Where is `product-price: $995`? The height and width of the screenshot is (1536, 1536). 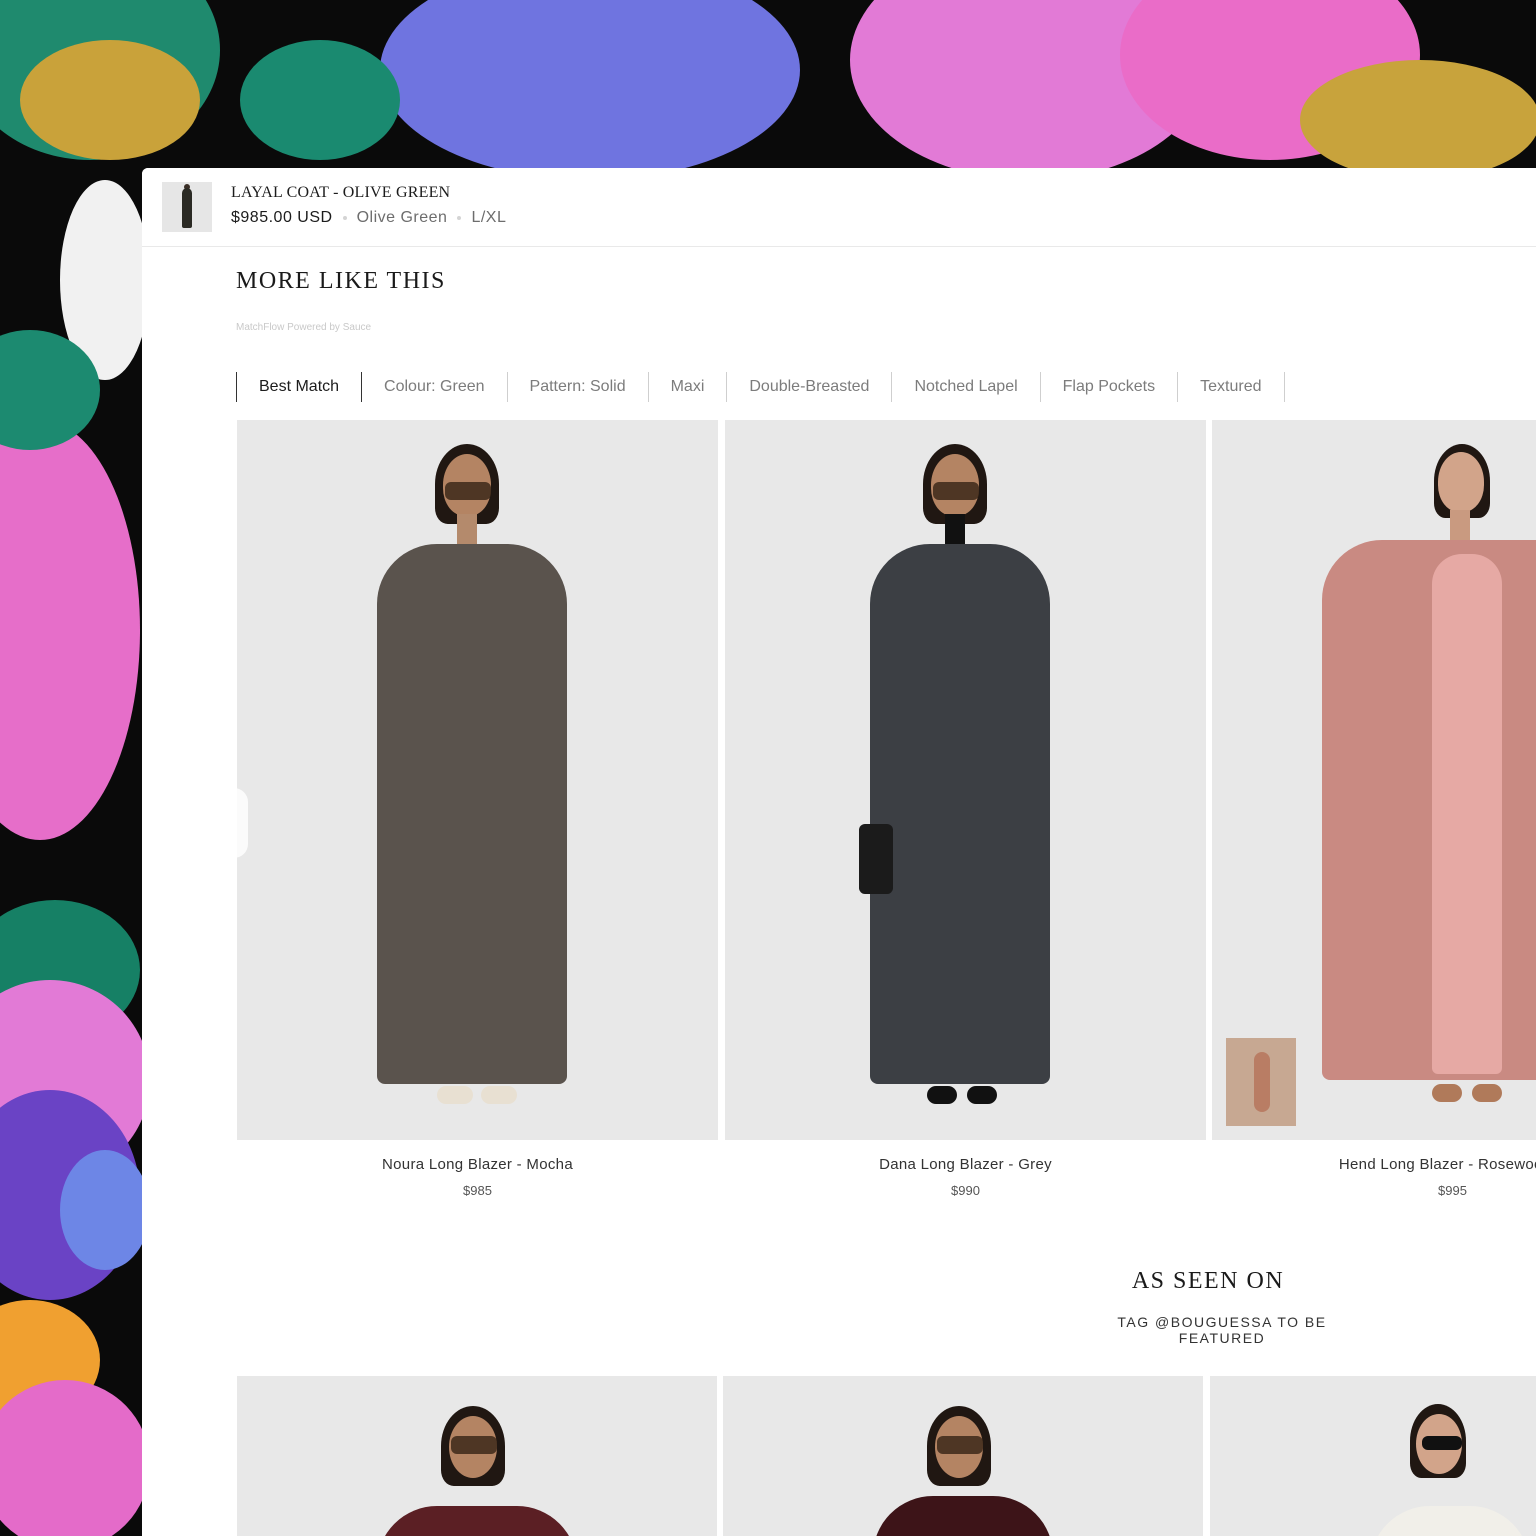
product-price: $995 is located at coordinates (1452, 1190).